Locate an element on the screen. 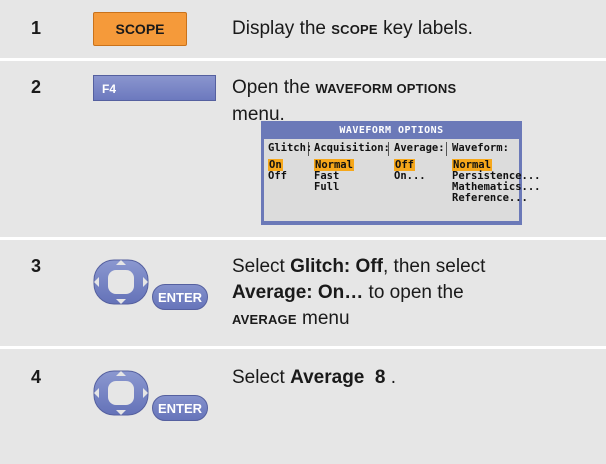  step-text-part: to open the is located at coordinates (413, 292).